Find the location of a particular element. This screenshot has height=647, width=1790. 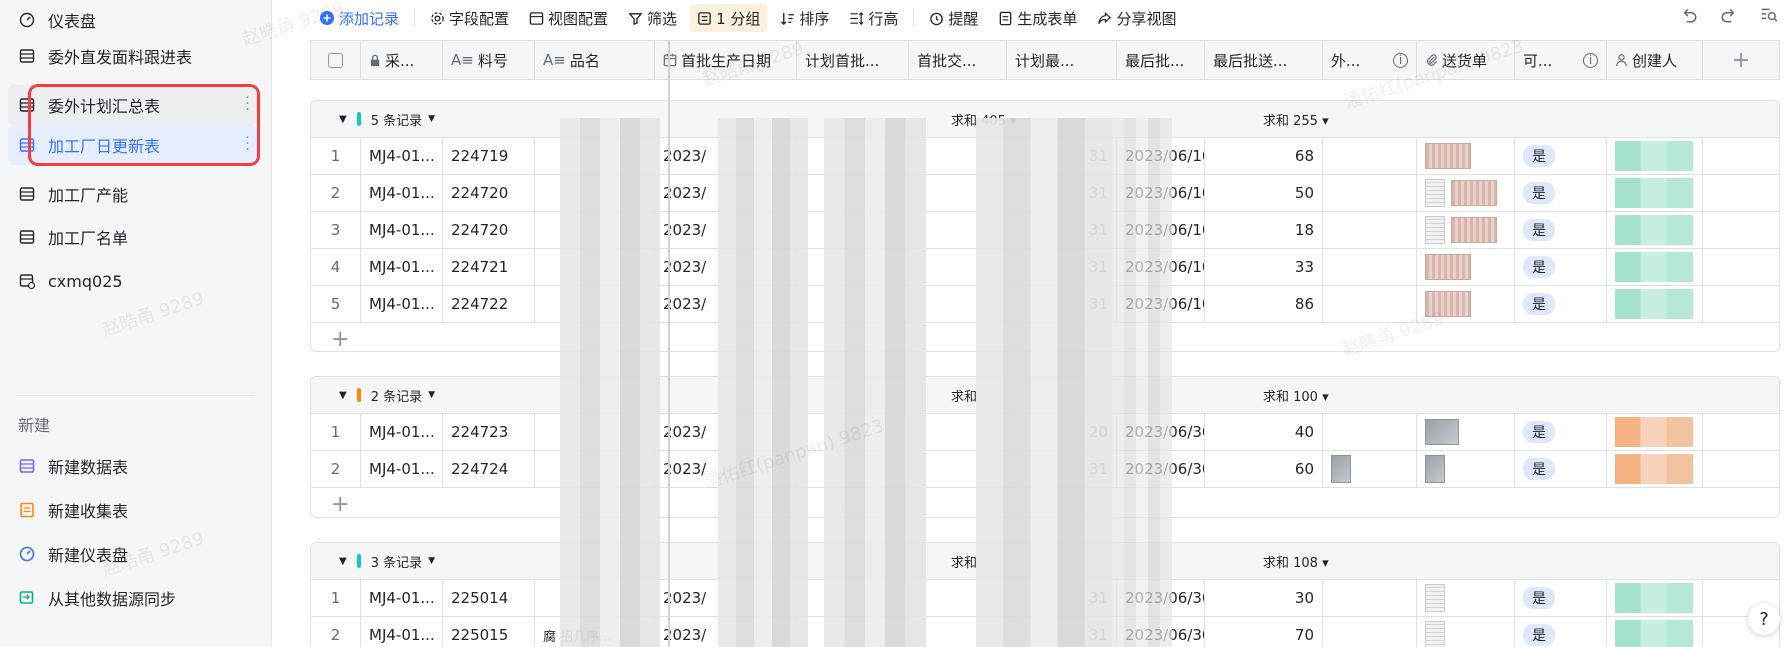

generate-form-button: 生成表单 is located at coordinates (1037, 18).